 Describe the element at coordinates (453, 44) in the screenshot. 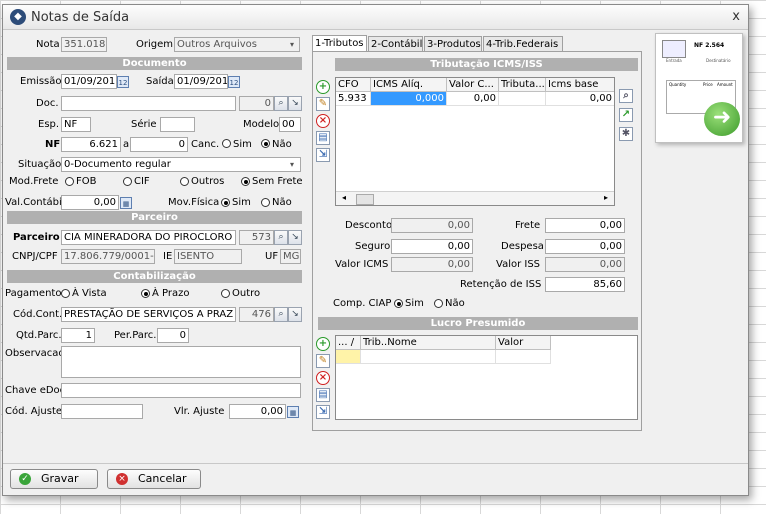

I see `tab-produtos: 3-Produtos` at that location.